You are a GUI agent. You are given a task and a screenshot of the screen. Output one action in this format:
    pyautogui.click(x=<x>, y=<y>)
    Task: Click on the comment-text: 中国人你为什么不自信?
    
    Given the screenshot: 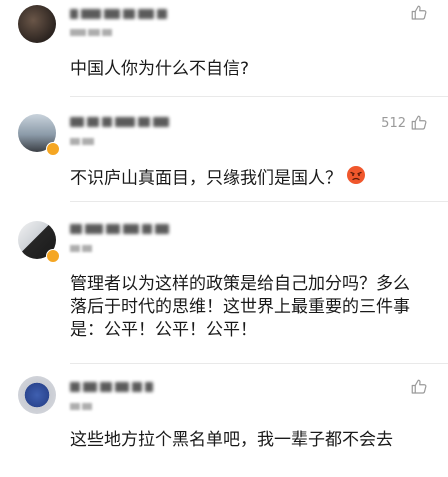 What is the action you would take?
    pyautogui.click(x=160, y=69)
    